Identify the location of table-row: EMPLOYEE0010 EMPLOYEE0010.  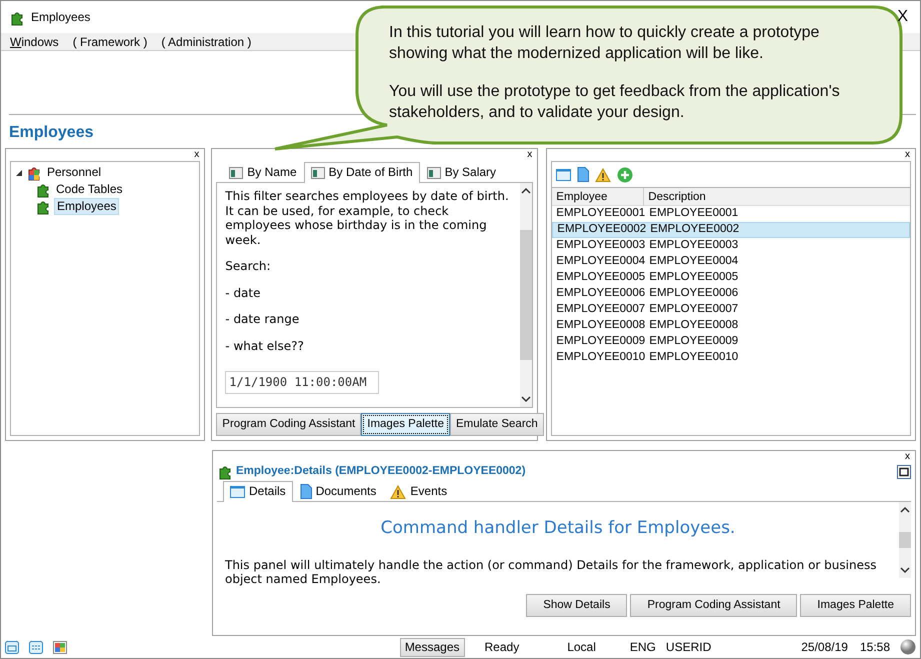
(731, 358).